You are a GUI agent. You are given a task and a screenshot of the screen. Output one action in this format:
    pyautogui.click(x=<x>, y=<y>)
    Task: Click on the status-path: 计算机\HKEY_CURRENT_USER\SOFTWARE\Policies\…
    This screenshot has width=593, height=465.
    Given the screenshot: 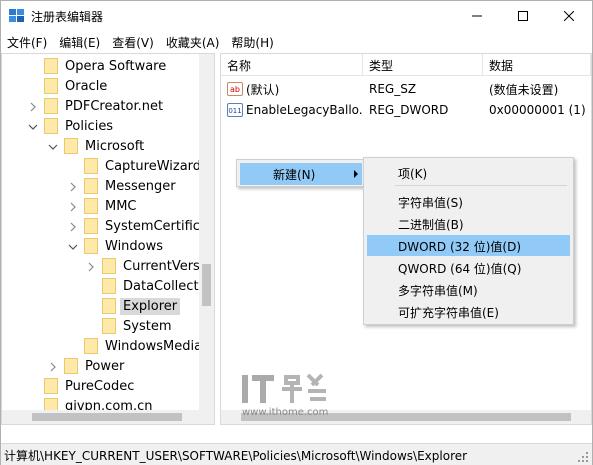 What is the action you would take?
    pyautogui.click(x=236, y=456)
    